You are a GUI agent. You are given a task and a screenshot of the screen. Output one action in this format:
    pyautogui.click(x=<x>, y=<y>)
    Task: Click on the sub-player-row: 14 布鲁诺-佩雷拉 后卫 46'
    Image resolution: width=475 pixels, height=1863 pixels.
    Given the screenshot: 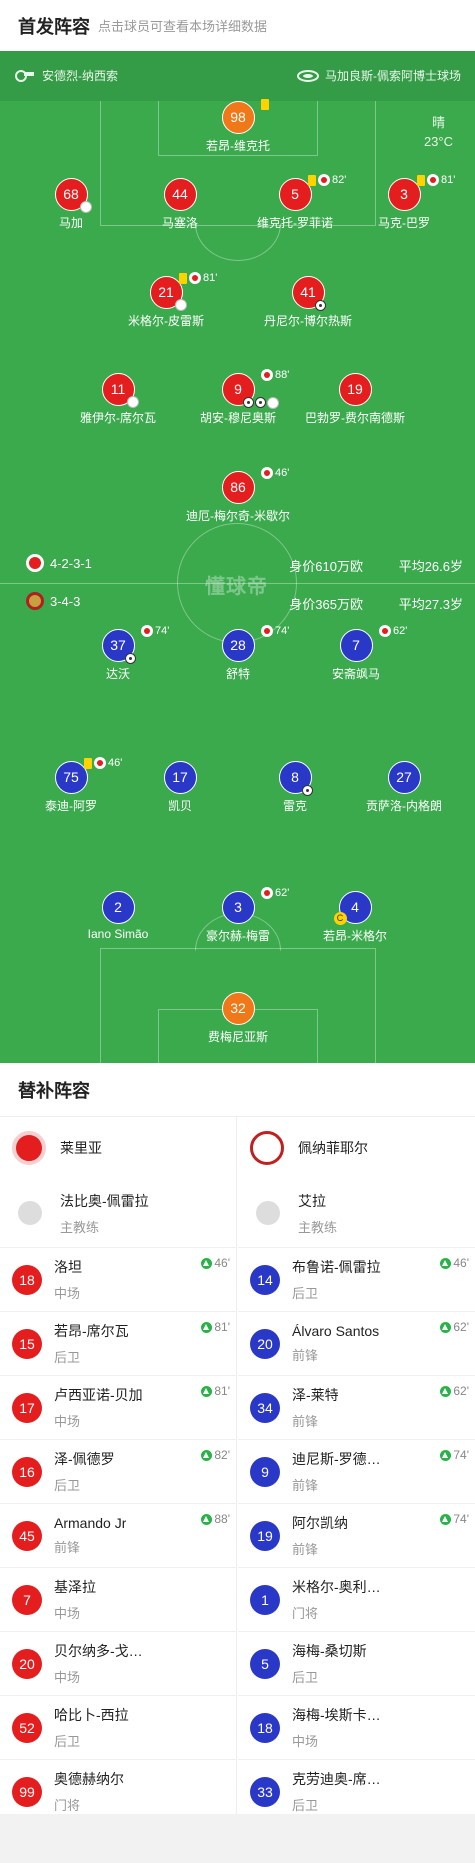 What is the action you would take?
    pyautogui.click(x=356, y=1279)
    